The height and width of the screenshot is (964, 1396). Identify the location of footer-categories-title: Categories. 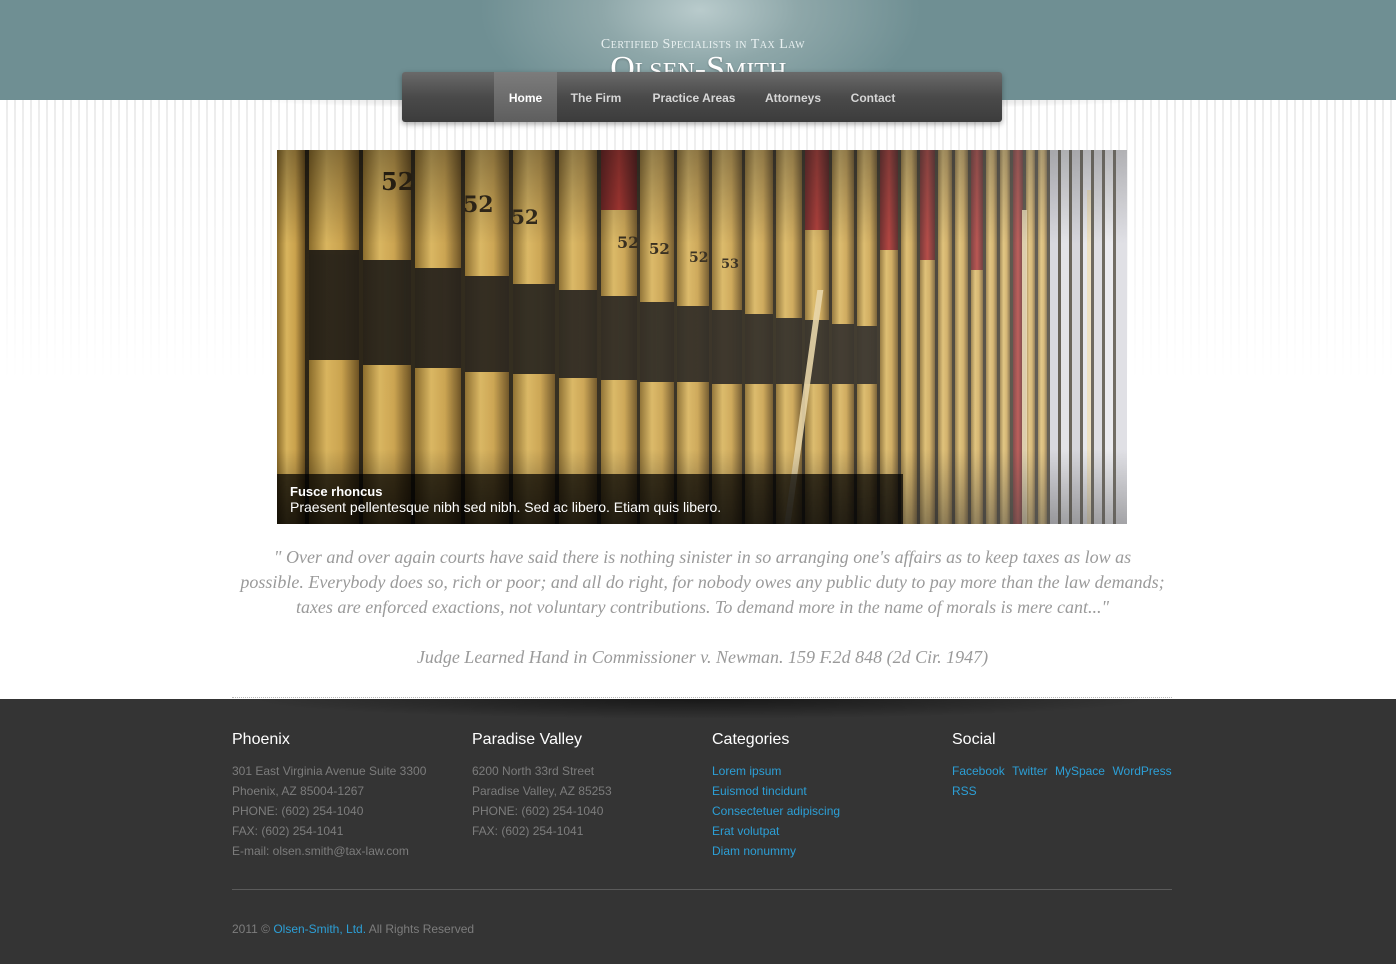
(751, 739).